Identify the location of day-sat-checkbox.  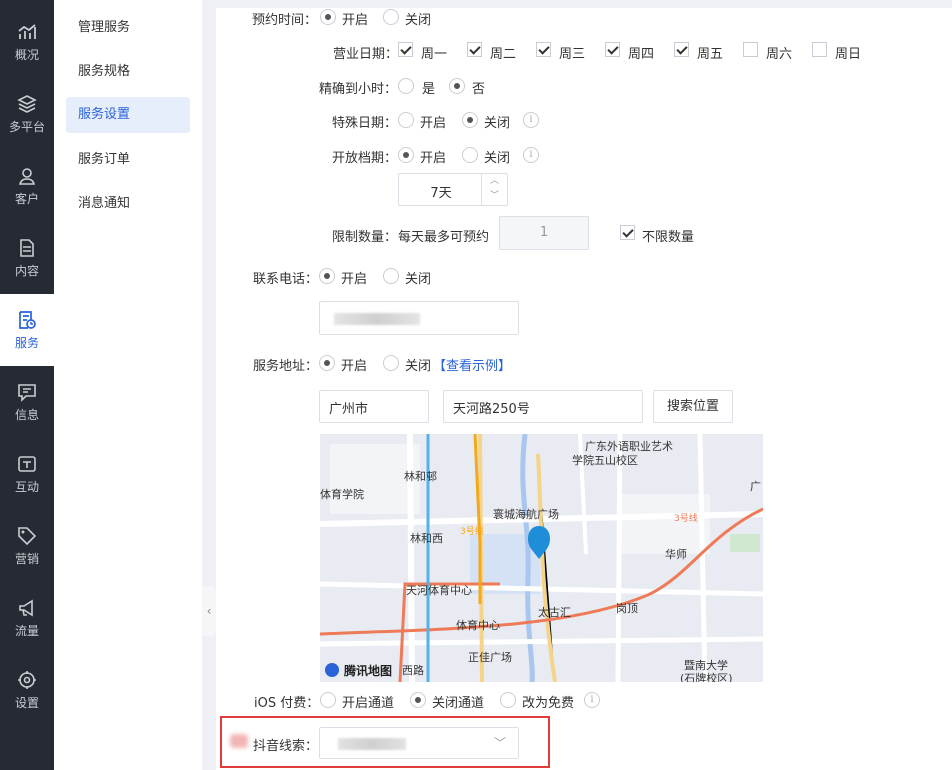
(750, 49).